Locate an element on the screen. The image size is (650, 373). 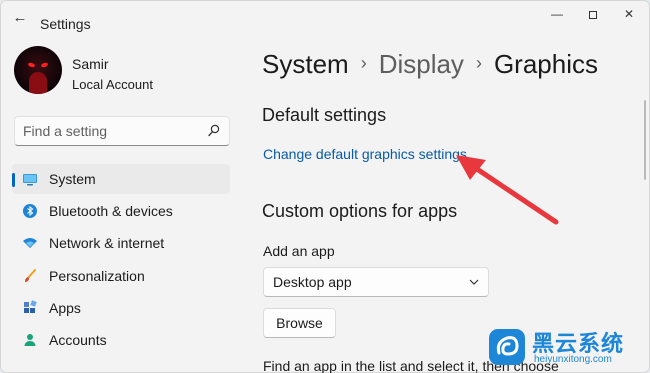
add-app-label: Add an app is located at coordinates (299, 251).